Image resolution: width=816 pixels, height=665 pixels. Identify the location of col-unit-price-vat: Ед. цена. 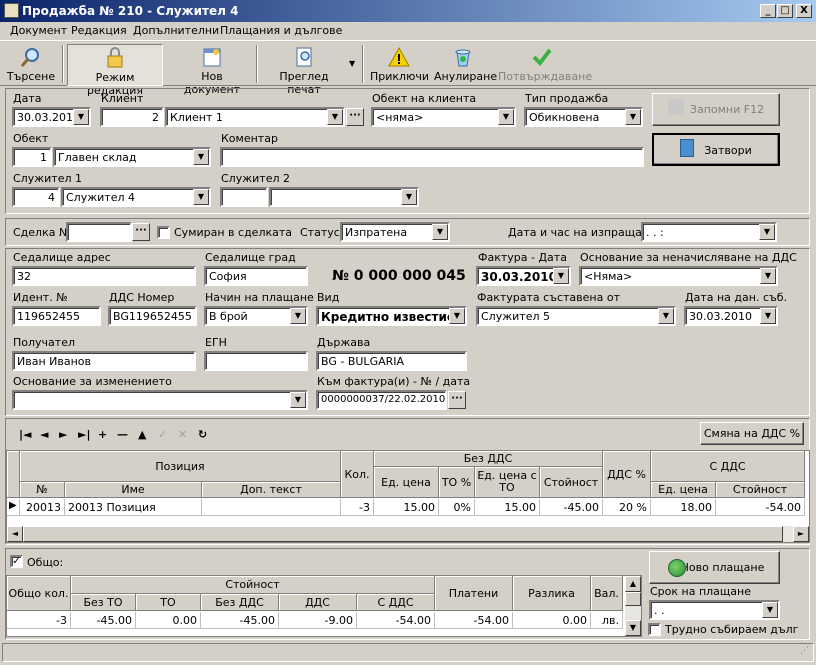
(683, 490).